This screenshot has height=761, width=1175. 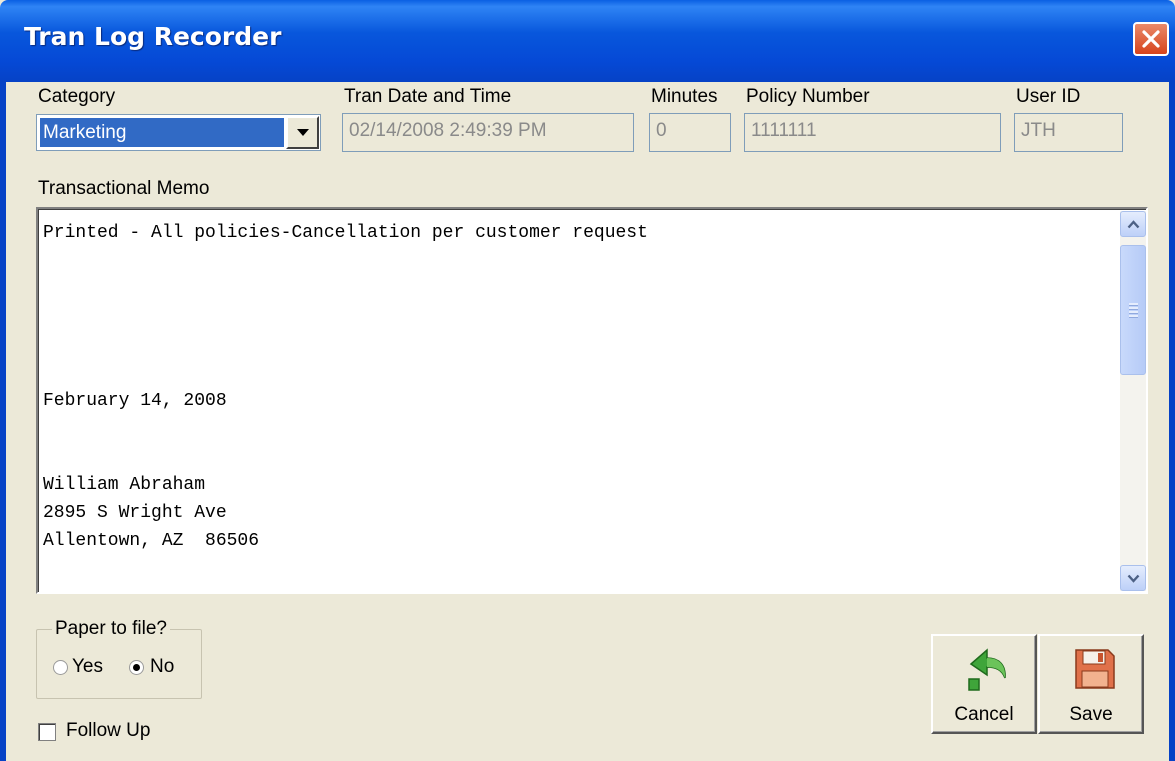 What do you see at coordinates (428, 96) in the screenshot?
I see `tran-datetime-label: Tran Date and Time` at bounding box center [428, 96].